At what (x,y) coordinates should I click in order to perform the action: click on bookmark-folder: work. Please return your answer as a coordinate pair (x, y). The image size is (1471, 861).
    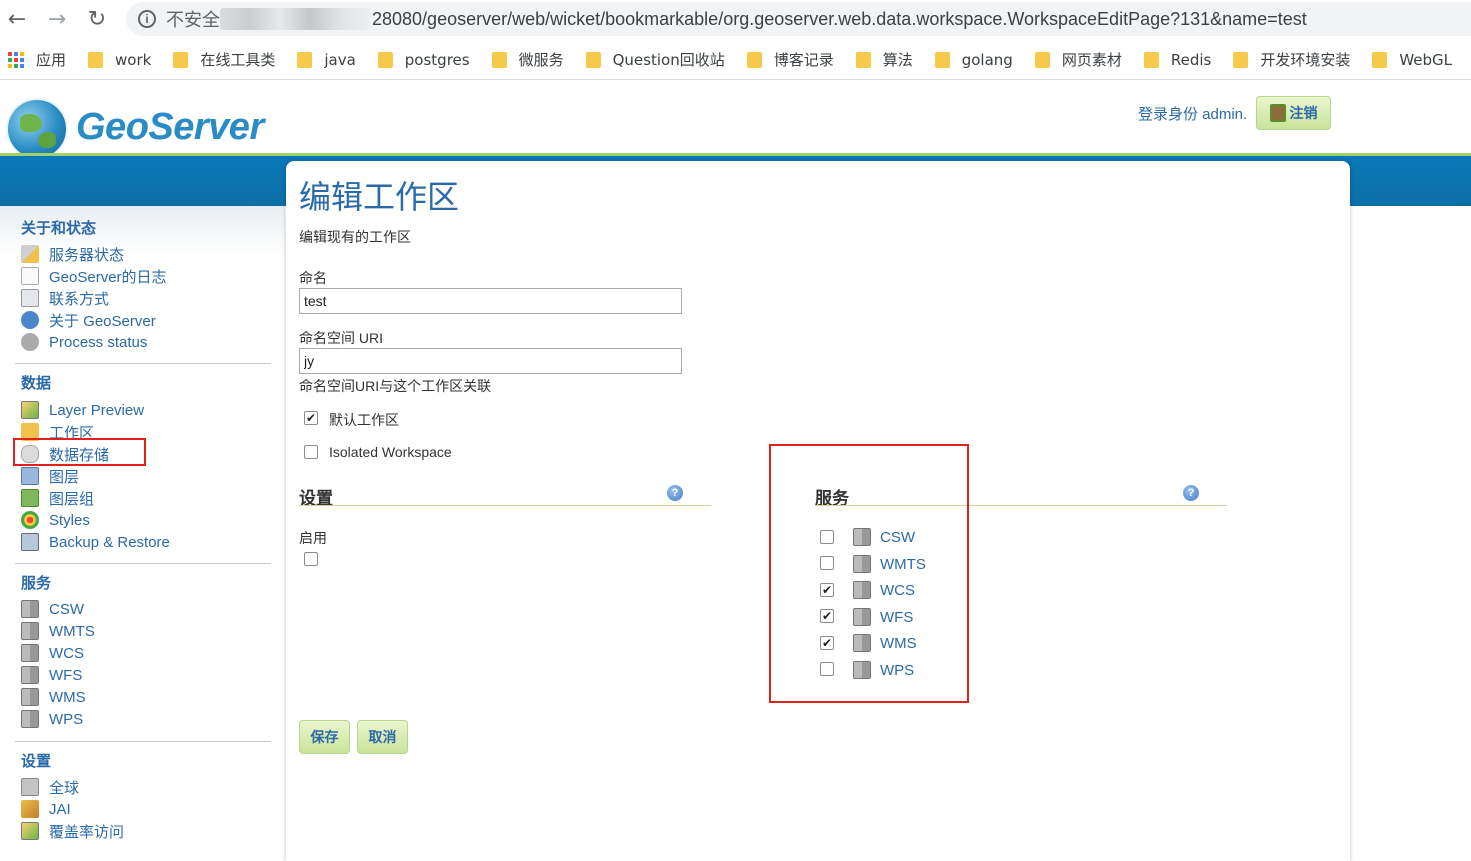
    Looking at the image, I should click on (119, 60).